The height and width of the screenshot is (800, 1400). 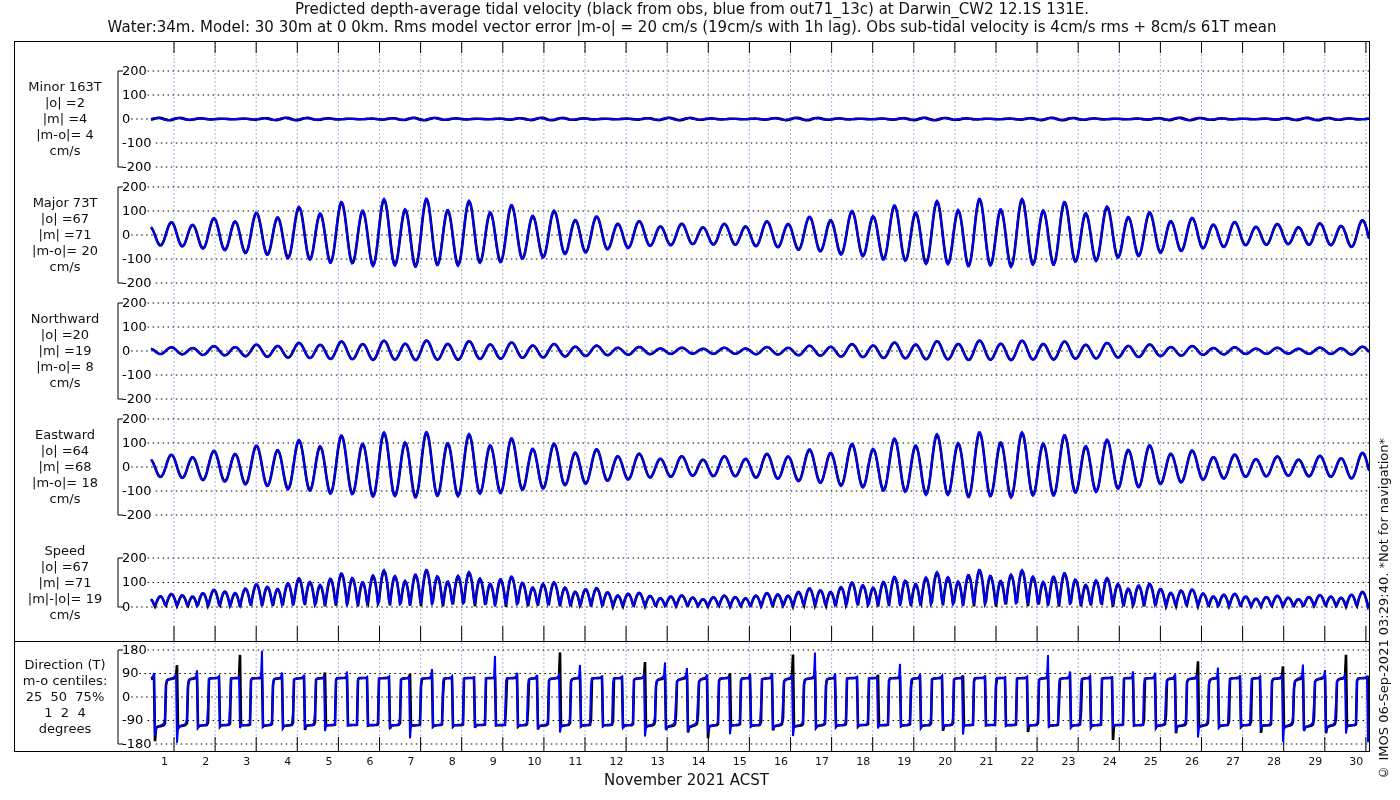 I want to click on chart-title: Water:34m. Model: 30 30m at 0 0km. Rms model vector error |m-o| = 20 cm/s (19cm/s with 1h lag). Obs sub-tidal velocity is 4cm/s rms + 8cm/s 61T mean, so click(x=692, y=27).